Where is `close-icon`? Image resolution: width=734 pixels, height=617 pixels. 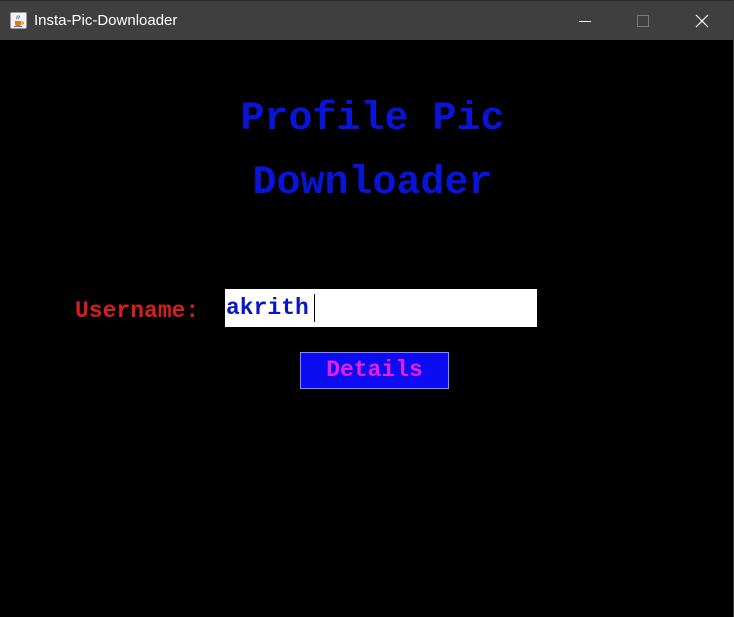 close-icon is located at coordinates (702, 21).